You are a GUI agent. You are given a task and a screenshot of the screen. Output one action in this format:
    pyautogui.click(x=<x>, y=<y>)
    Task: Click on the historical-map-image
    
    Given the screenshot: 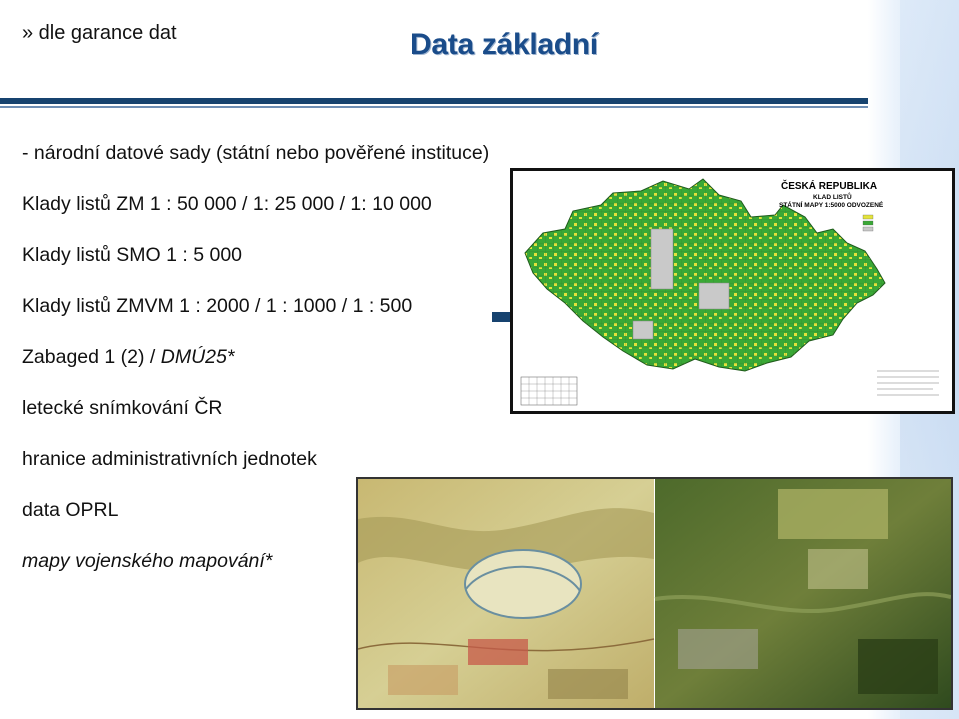 What is the action you would take?
    pyautogui.click(x=506, y=593)
    